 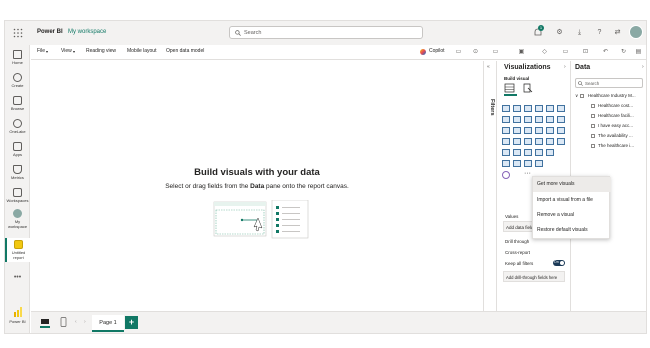 I want to click on bookmark-icon: ⊙, so click(x=475, y=52).